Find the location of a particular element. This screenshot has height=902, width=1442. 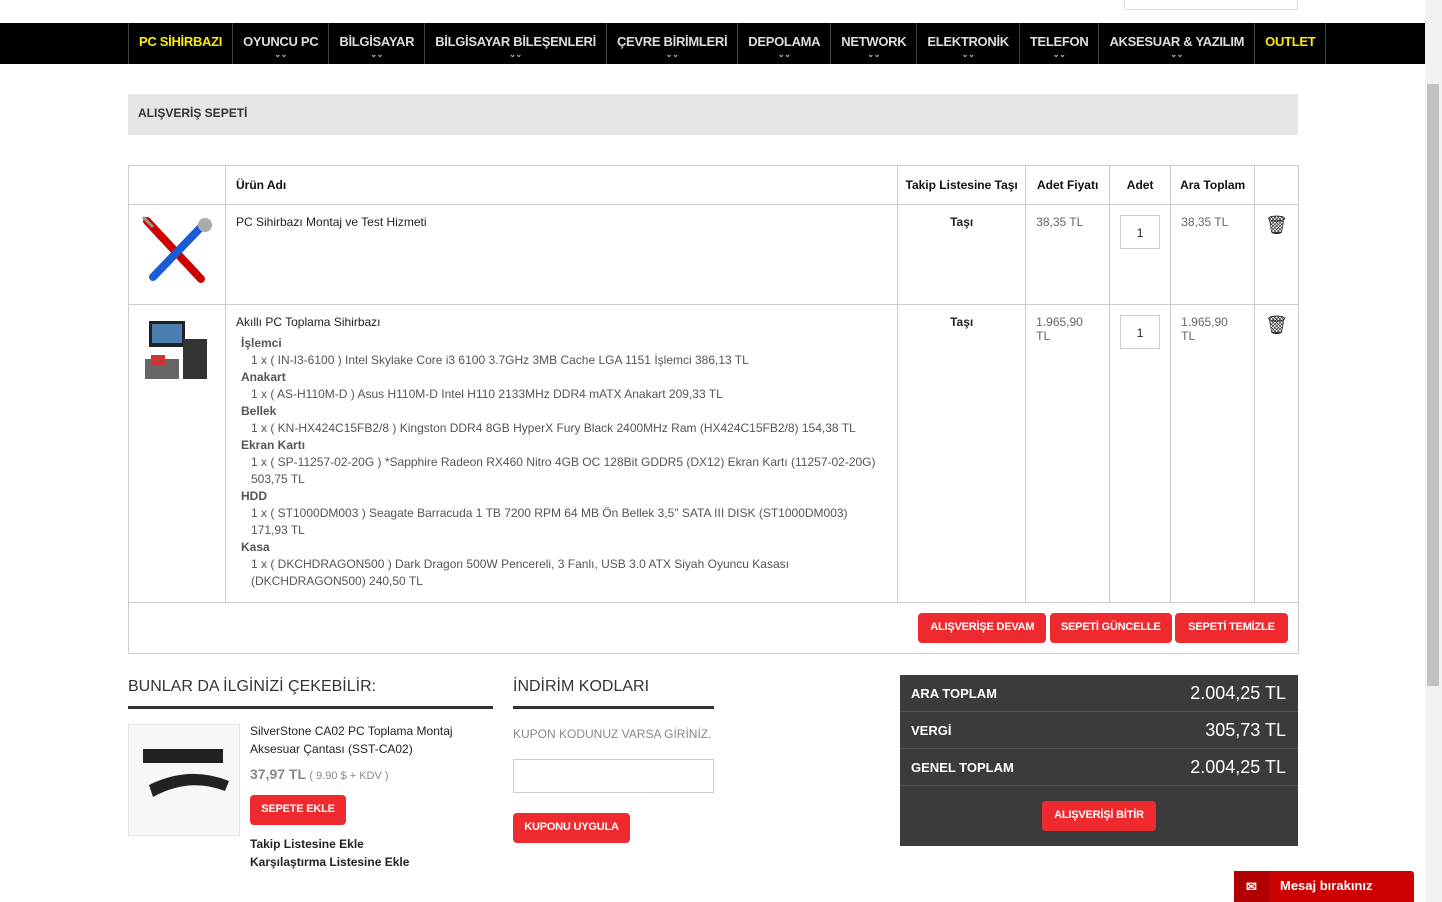

nav-label: NETWORK is located at coordinates (874, 41).